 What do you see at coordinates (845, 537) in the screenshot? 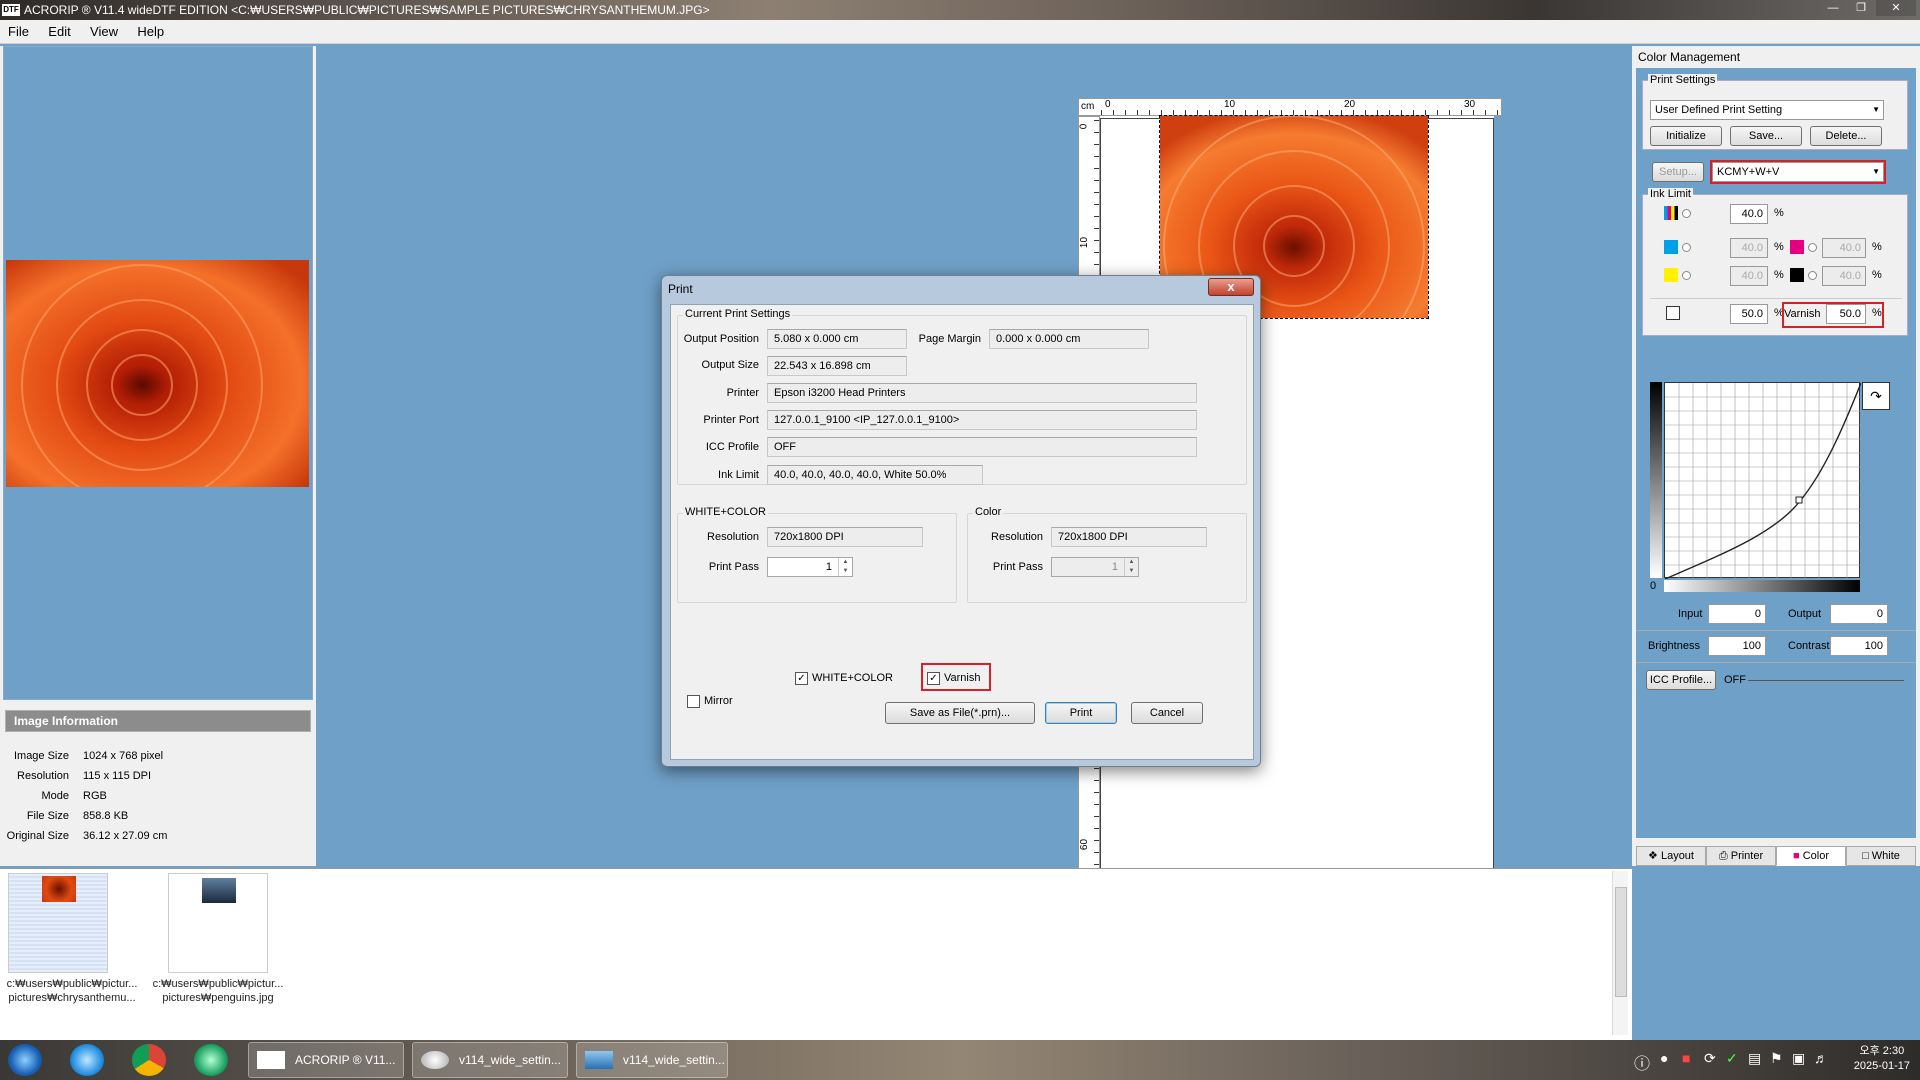
I see `wc-resolution-value: 720x1800 DPI` at bounding box center [845, 537].